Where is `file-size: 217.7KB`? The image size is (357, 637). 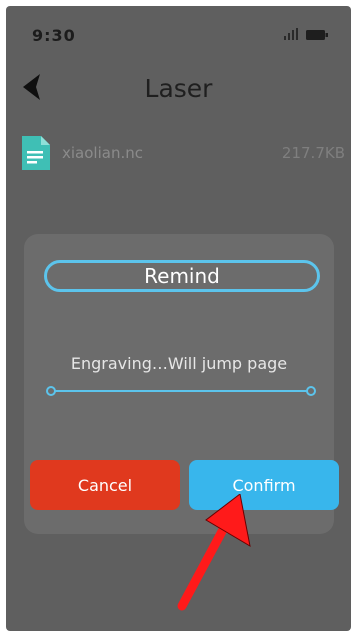
file-size: 217.7KB is located at coordinates (313, 153).